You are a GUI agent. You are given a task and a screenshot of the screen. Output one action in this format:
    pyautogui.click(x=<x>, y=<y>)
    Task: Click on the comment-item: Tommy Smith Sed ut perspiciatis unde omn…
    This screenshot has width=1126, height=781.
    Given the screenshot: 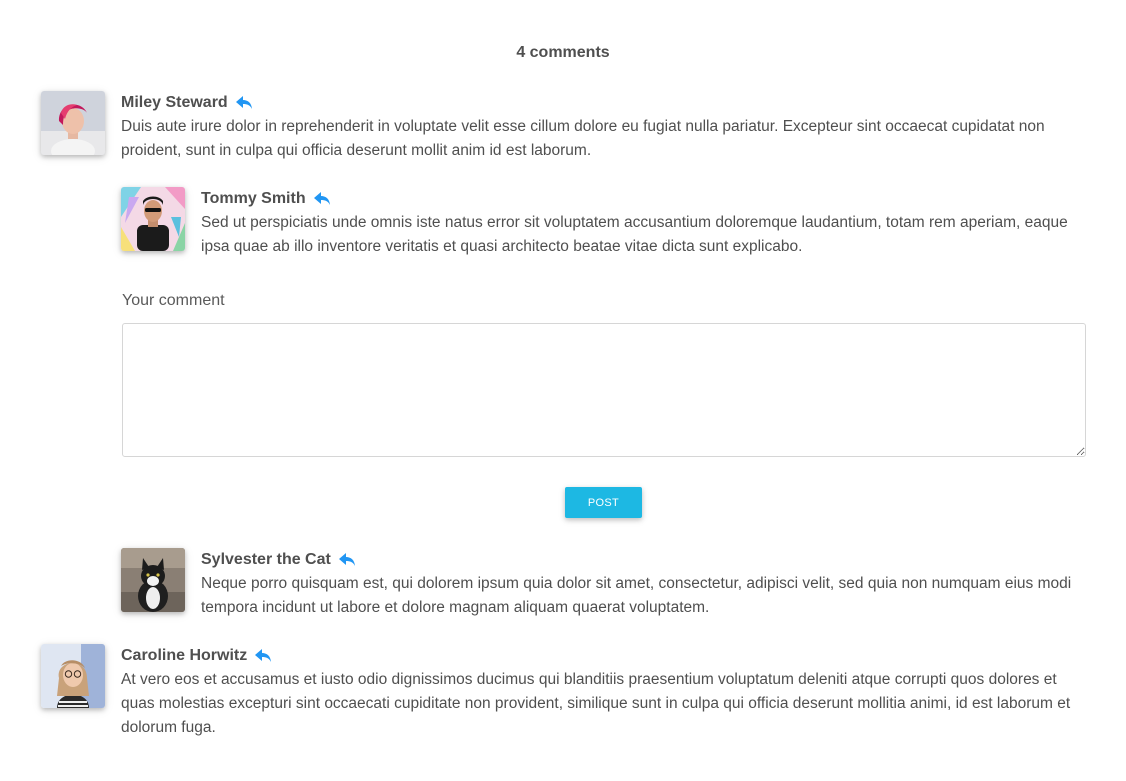 What is the action you would take?
    pyautogui.click(x=603, y=223)
    